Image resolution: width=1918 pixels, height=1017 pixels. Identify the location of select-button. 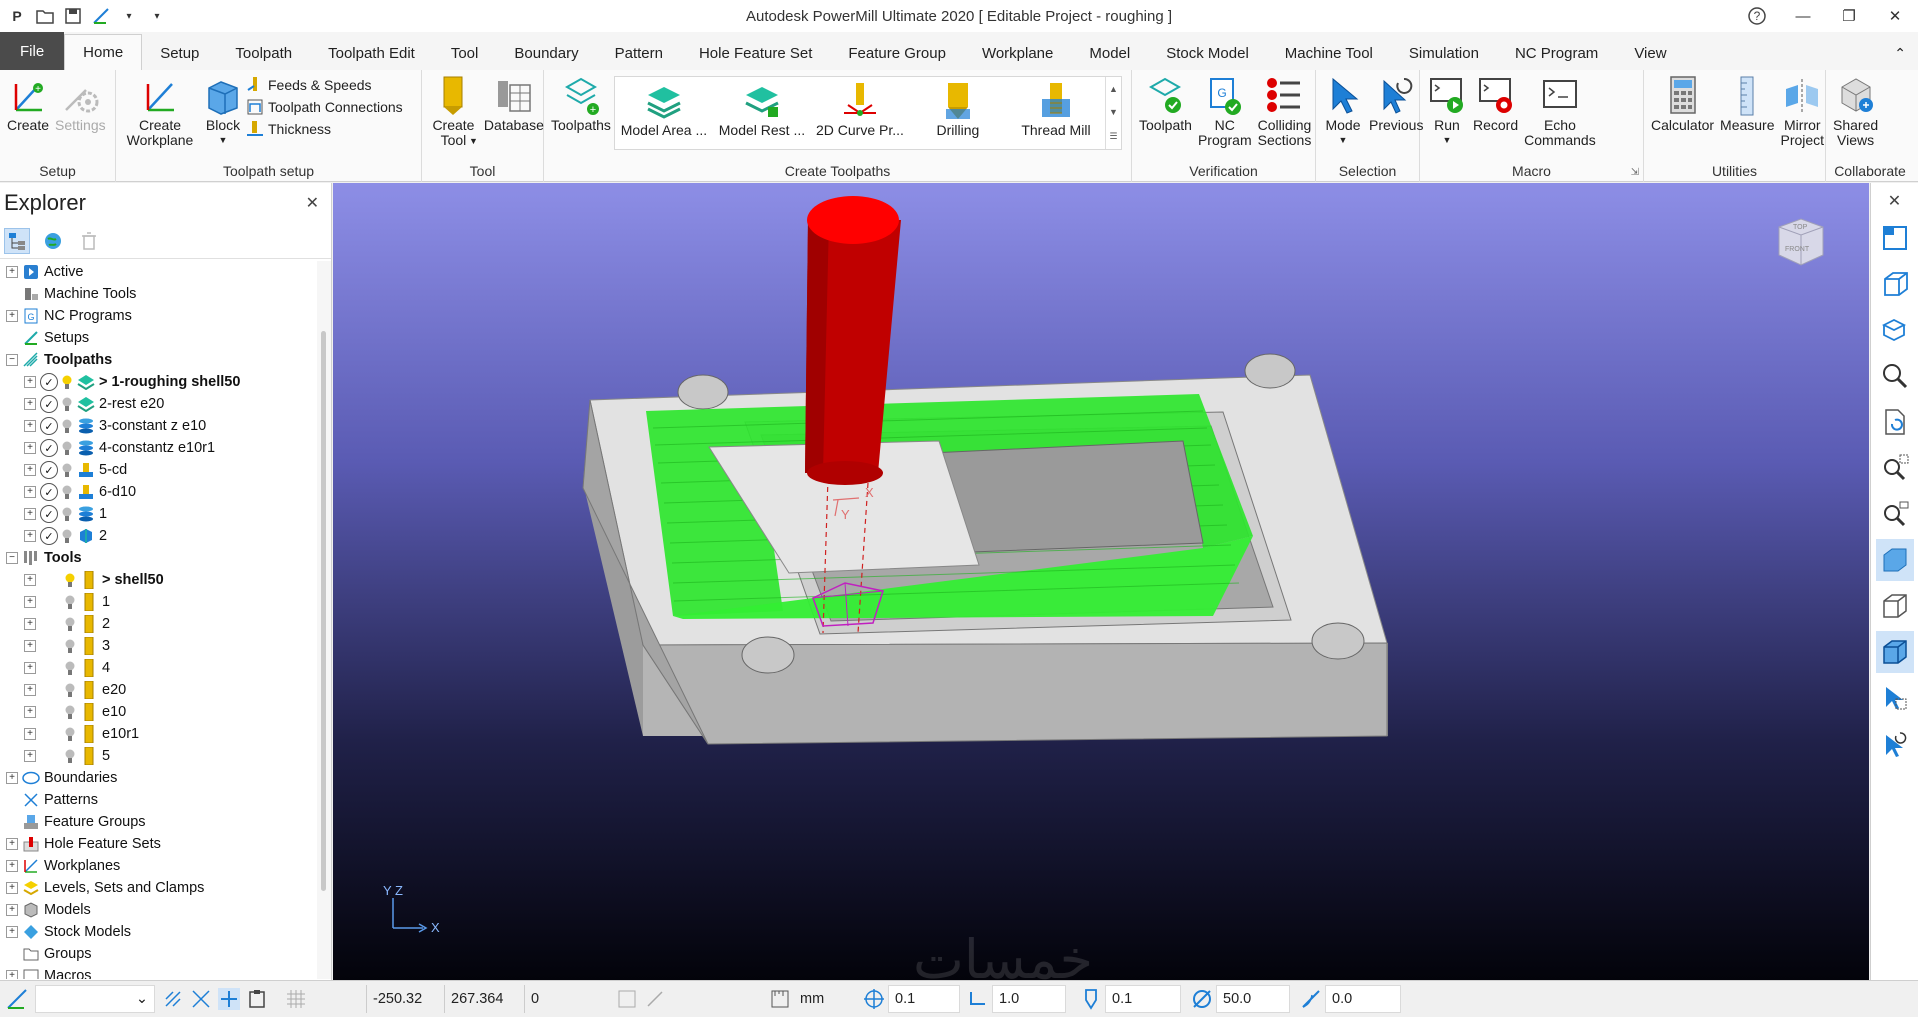
(1895, 698).